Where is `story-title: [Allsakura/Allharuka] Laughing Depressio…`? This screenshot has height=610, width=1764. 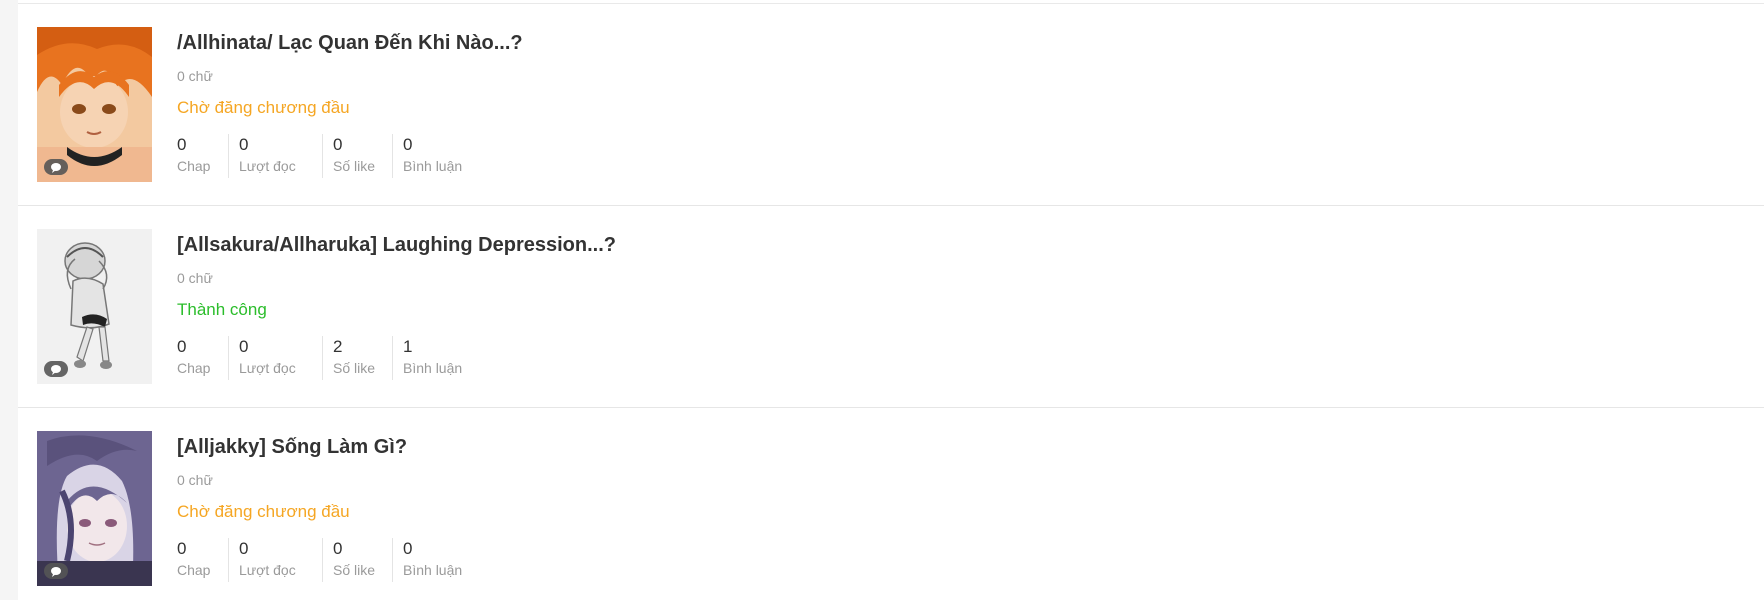
story-title: [Allsakura/Allharuka] Laughing Depressio… is located at coordinates (396, 245).